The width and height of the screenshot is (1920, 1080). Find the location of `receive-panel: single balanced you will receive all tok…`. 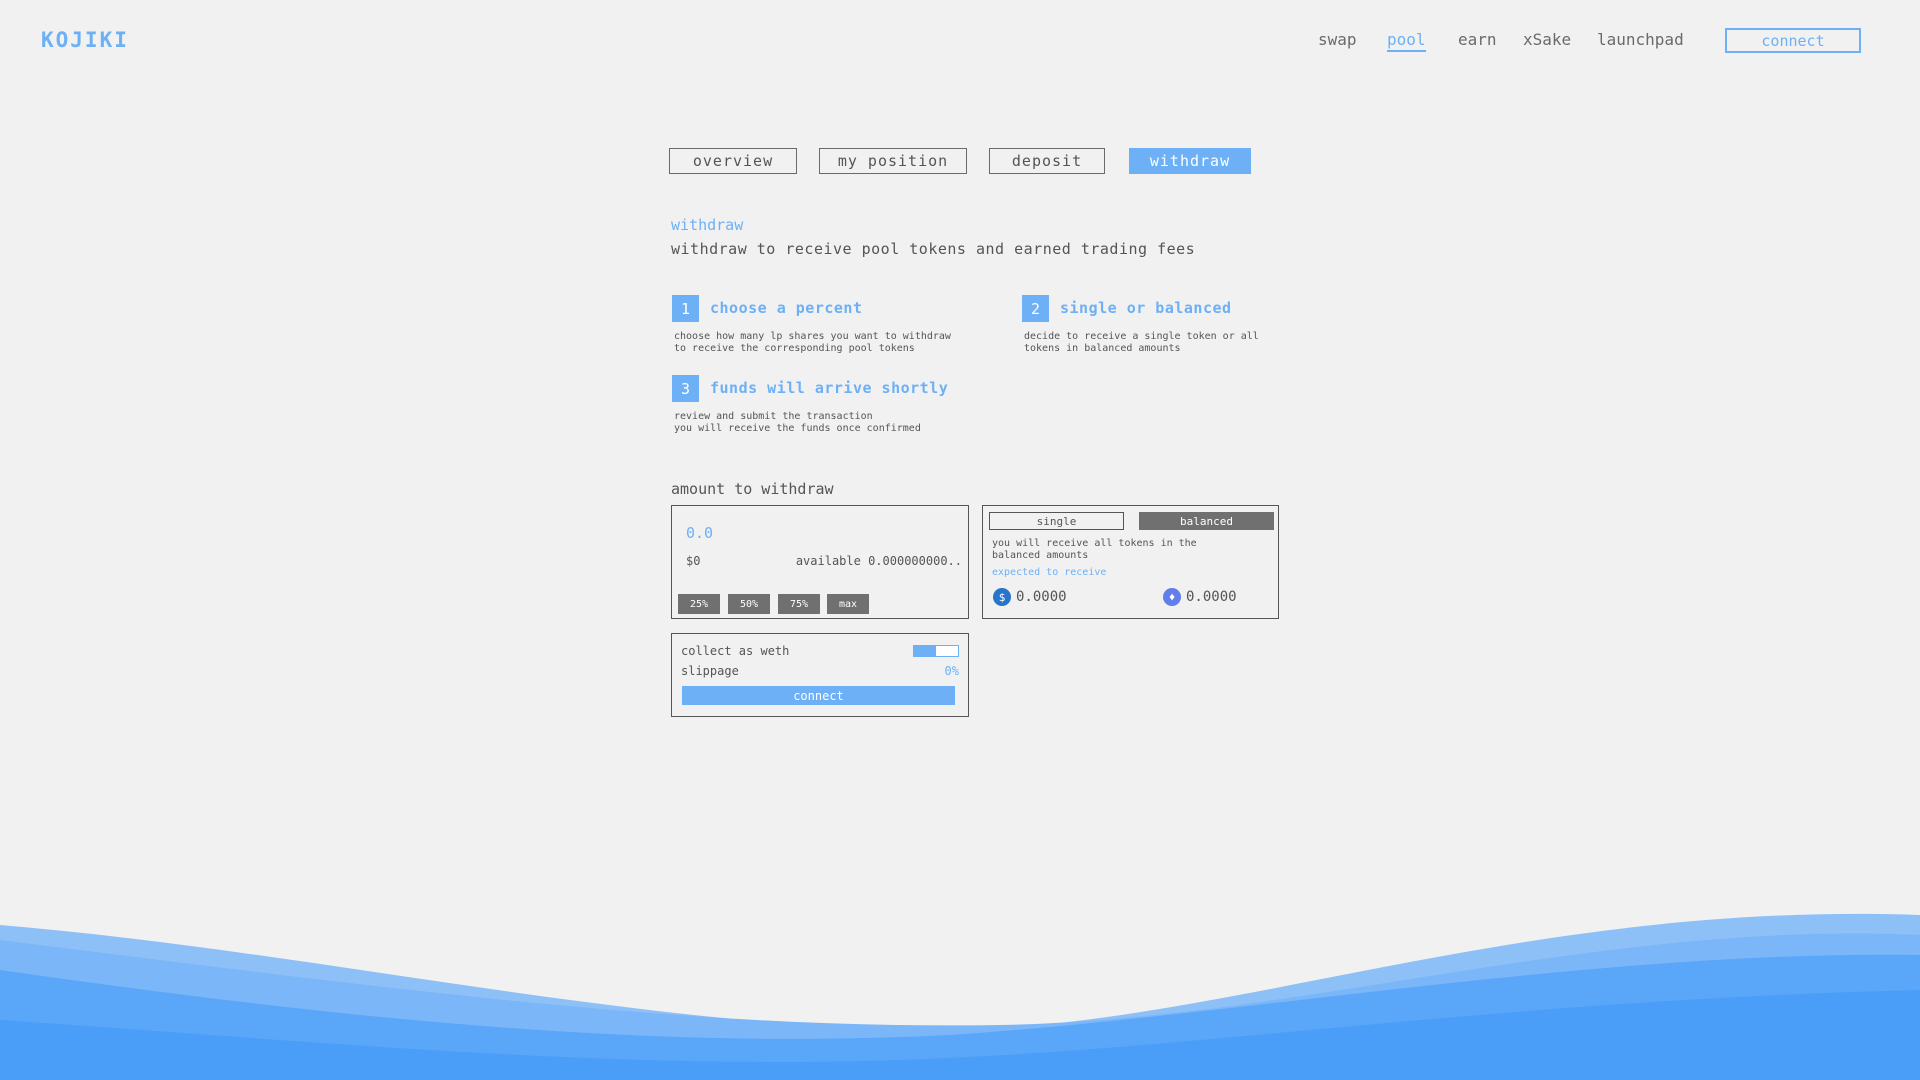

receive-panel: single balanced you will receive all tok… is located at coordinates (1130, 562).